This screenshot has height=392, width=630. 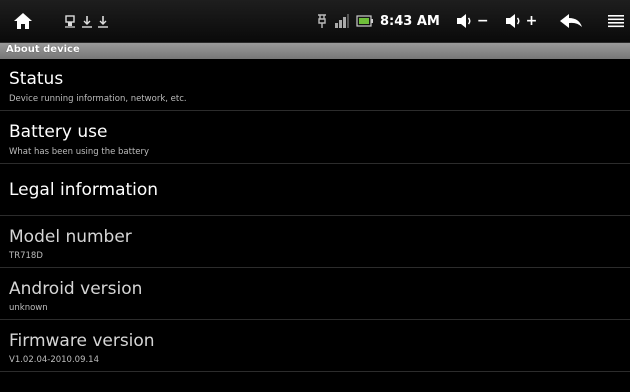 What do you see at coordinates (70, 237) in the screenshot?
I see `row-title: Model number` at bounding box center [70, 237].